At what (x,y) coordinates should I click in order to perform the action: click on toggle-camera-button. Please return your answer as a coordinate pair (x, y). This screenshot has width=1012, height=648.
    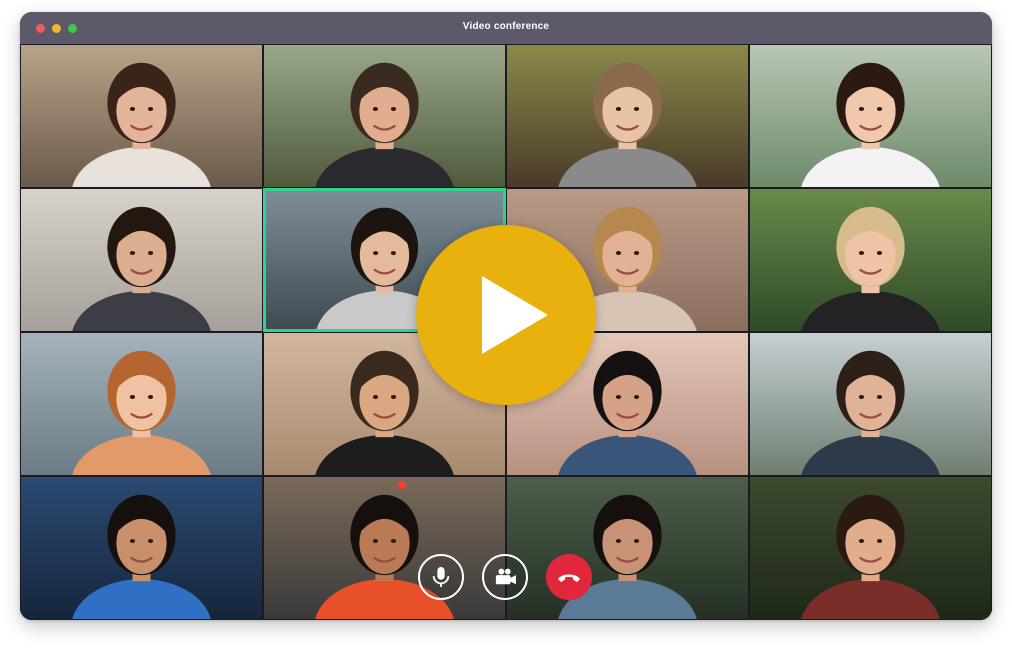
    Looking at the image, I should click on (505, 577).